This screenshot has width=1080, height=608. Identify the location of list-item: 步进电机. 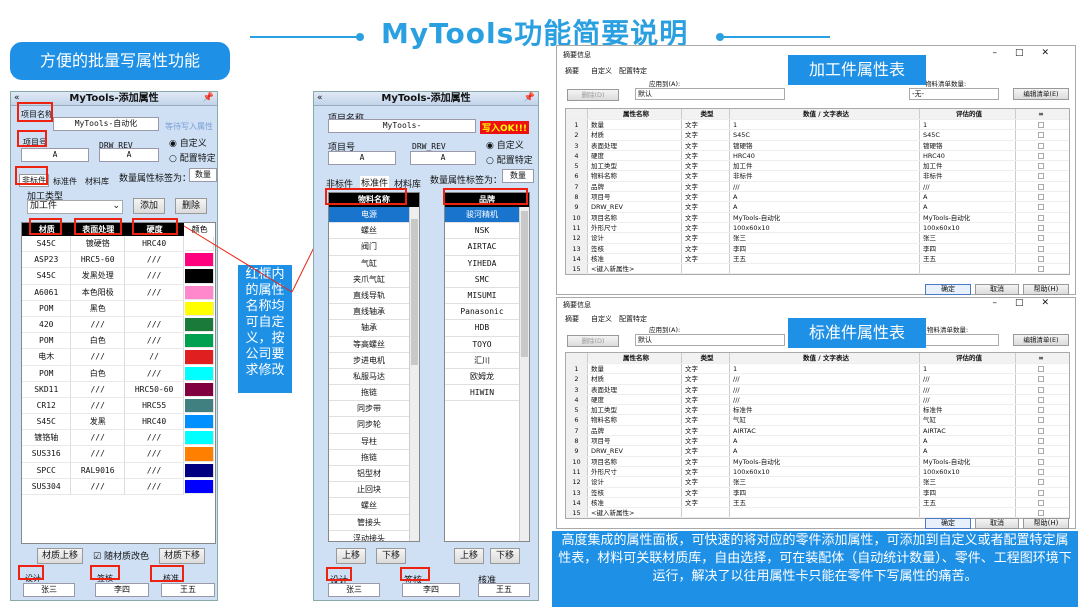
(369, 361).